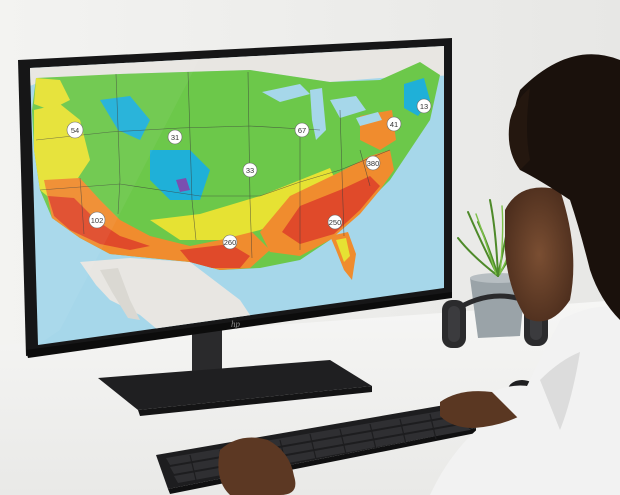 The image size is (620, 495). I want to click on cluster-marker: 250, so click(335, 222).